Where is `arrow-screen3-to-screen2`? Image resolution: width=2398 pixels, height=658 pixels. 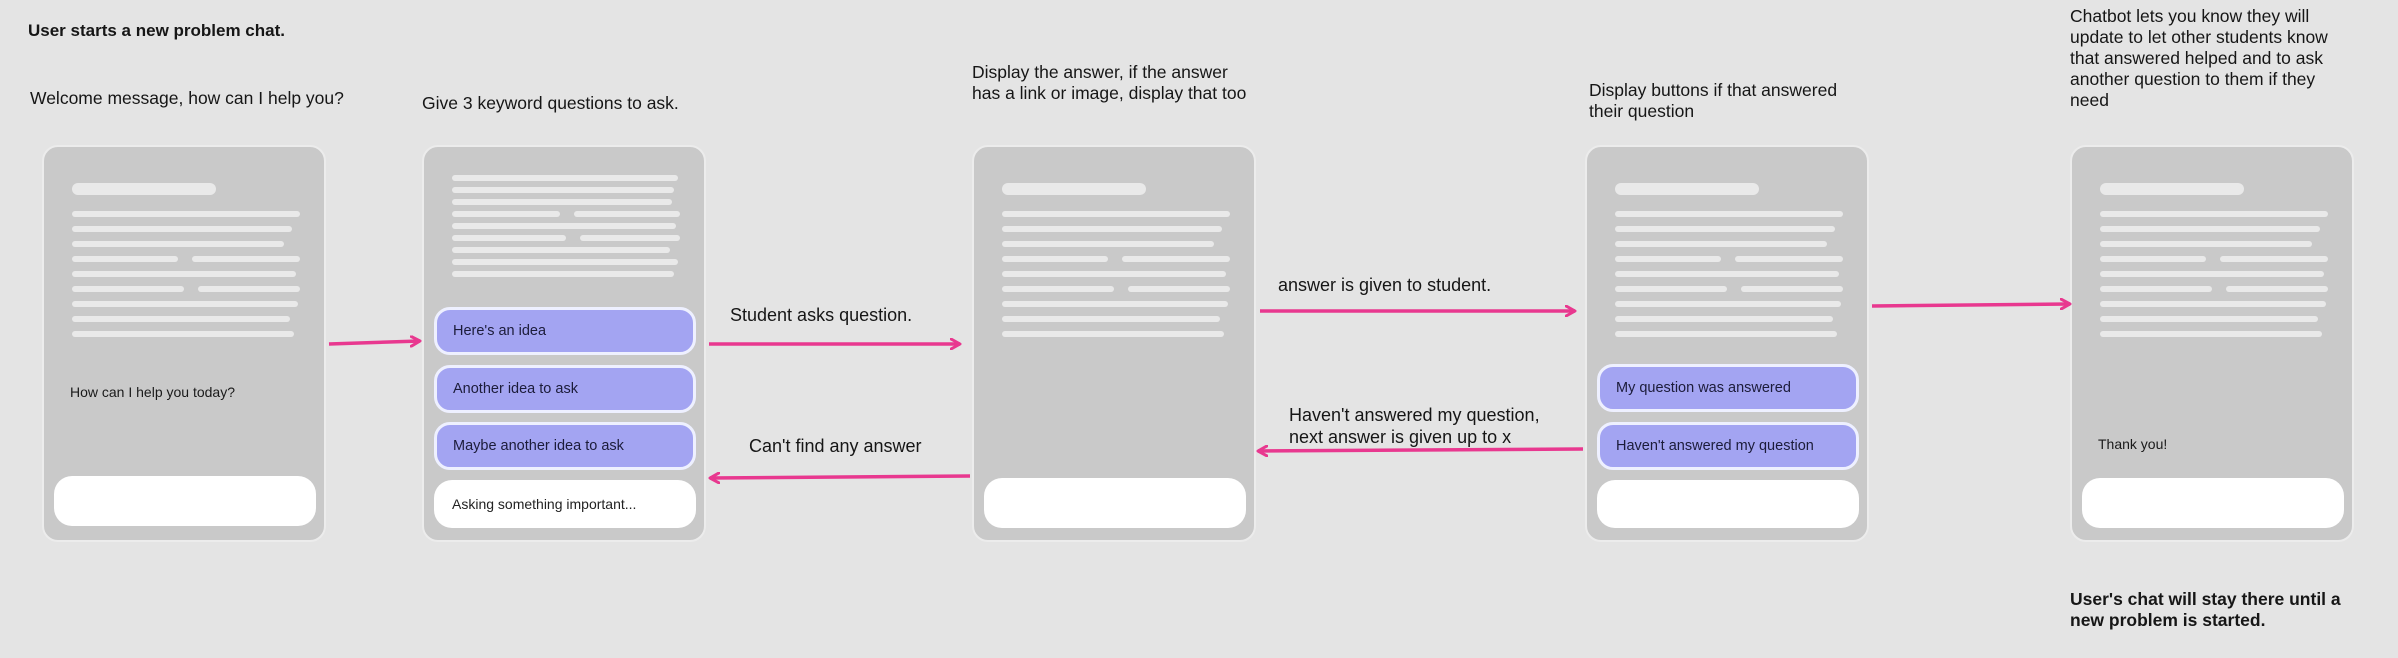
arrow-screen3-to-screen2 is located at coordinates (840, 477).